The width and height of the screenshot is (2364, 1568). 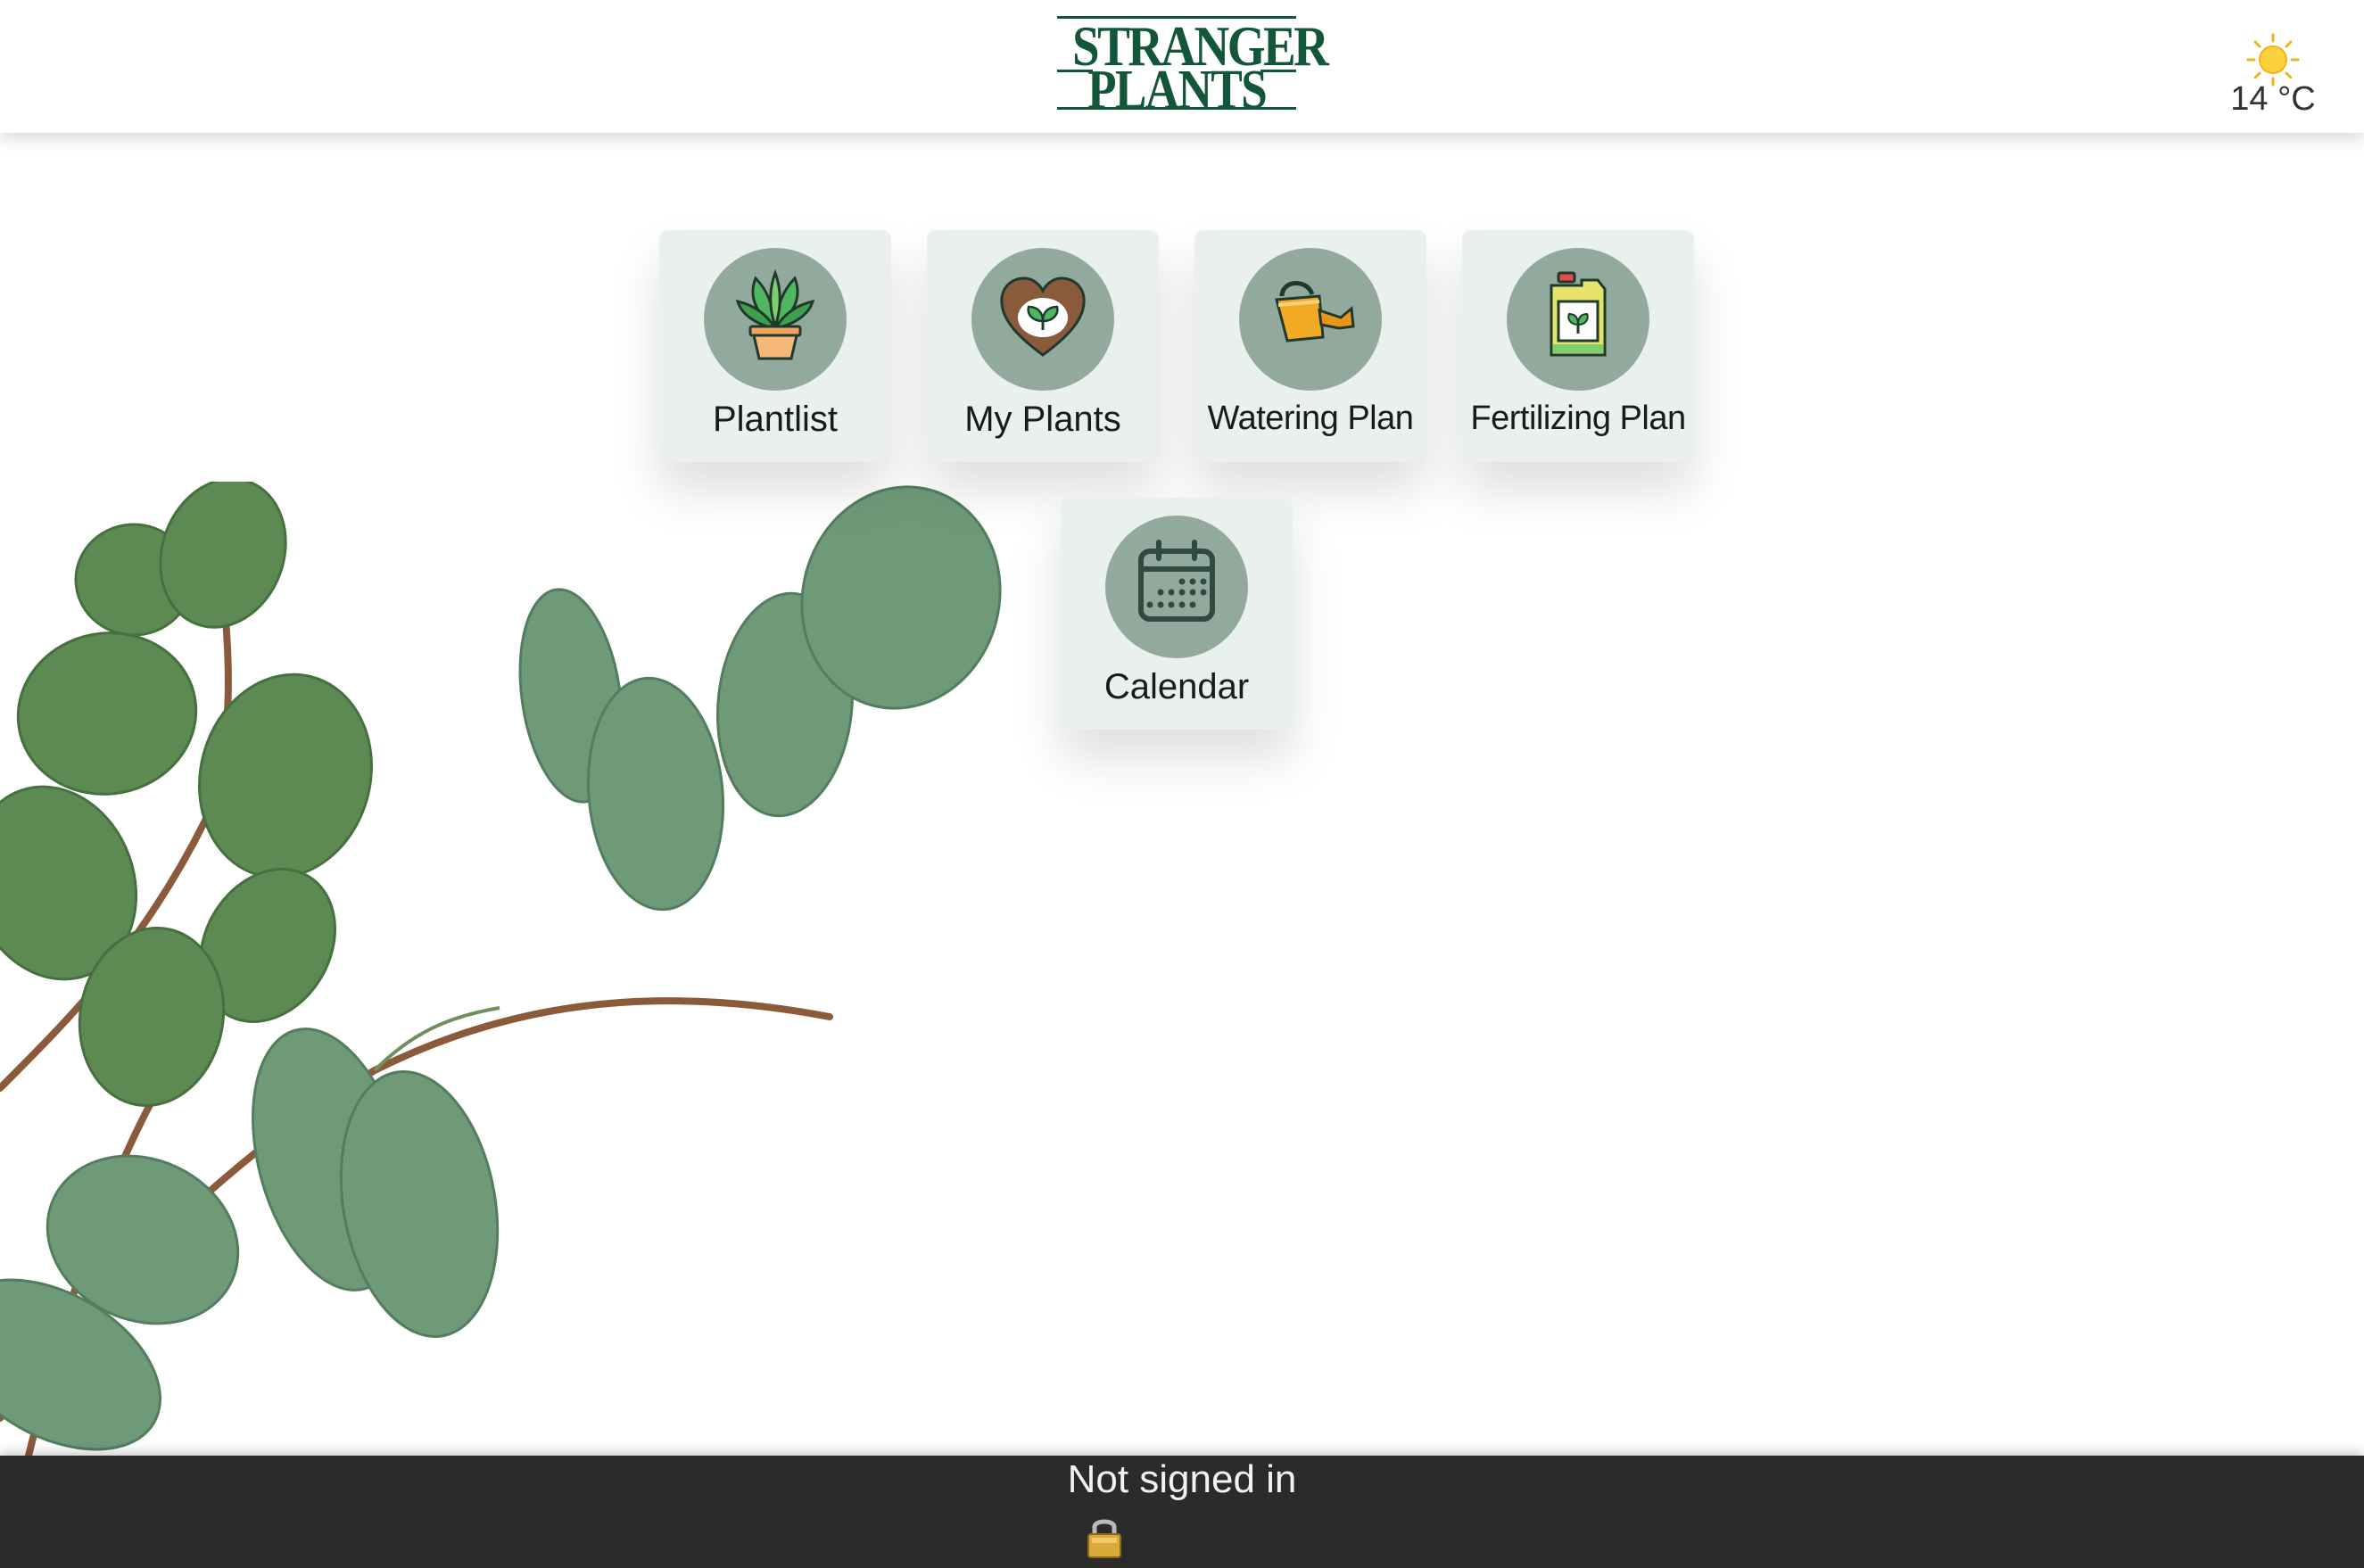 What do you see at coordinates (775, 314) in the screenshot?
I see `potted-plant-icon` at bounding box center [775, 314].